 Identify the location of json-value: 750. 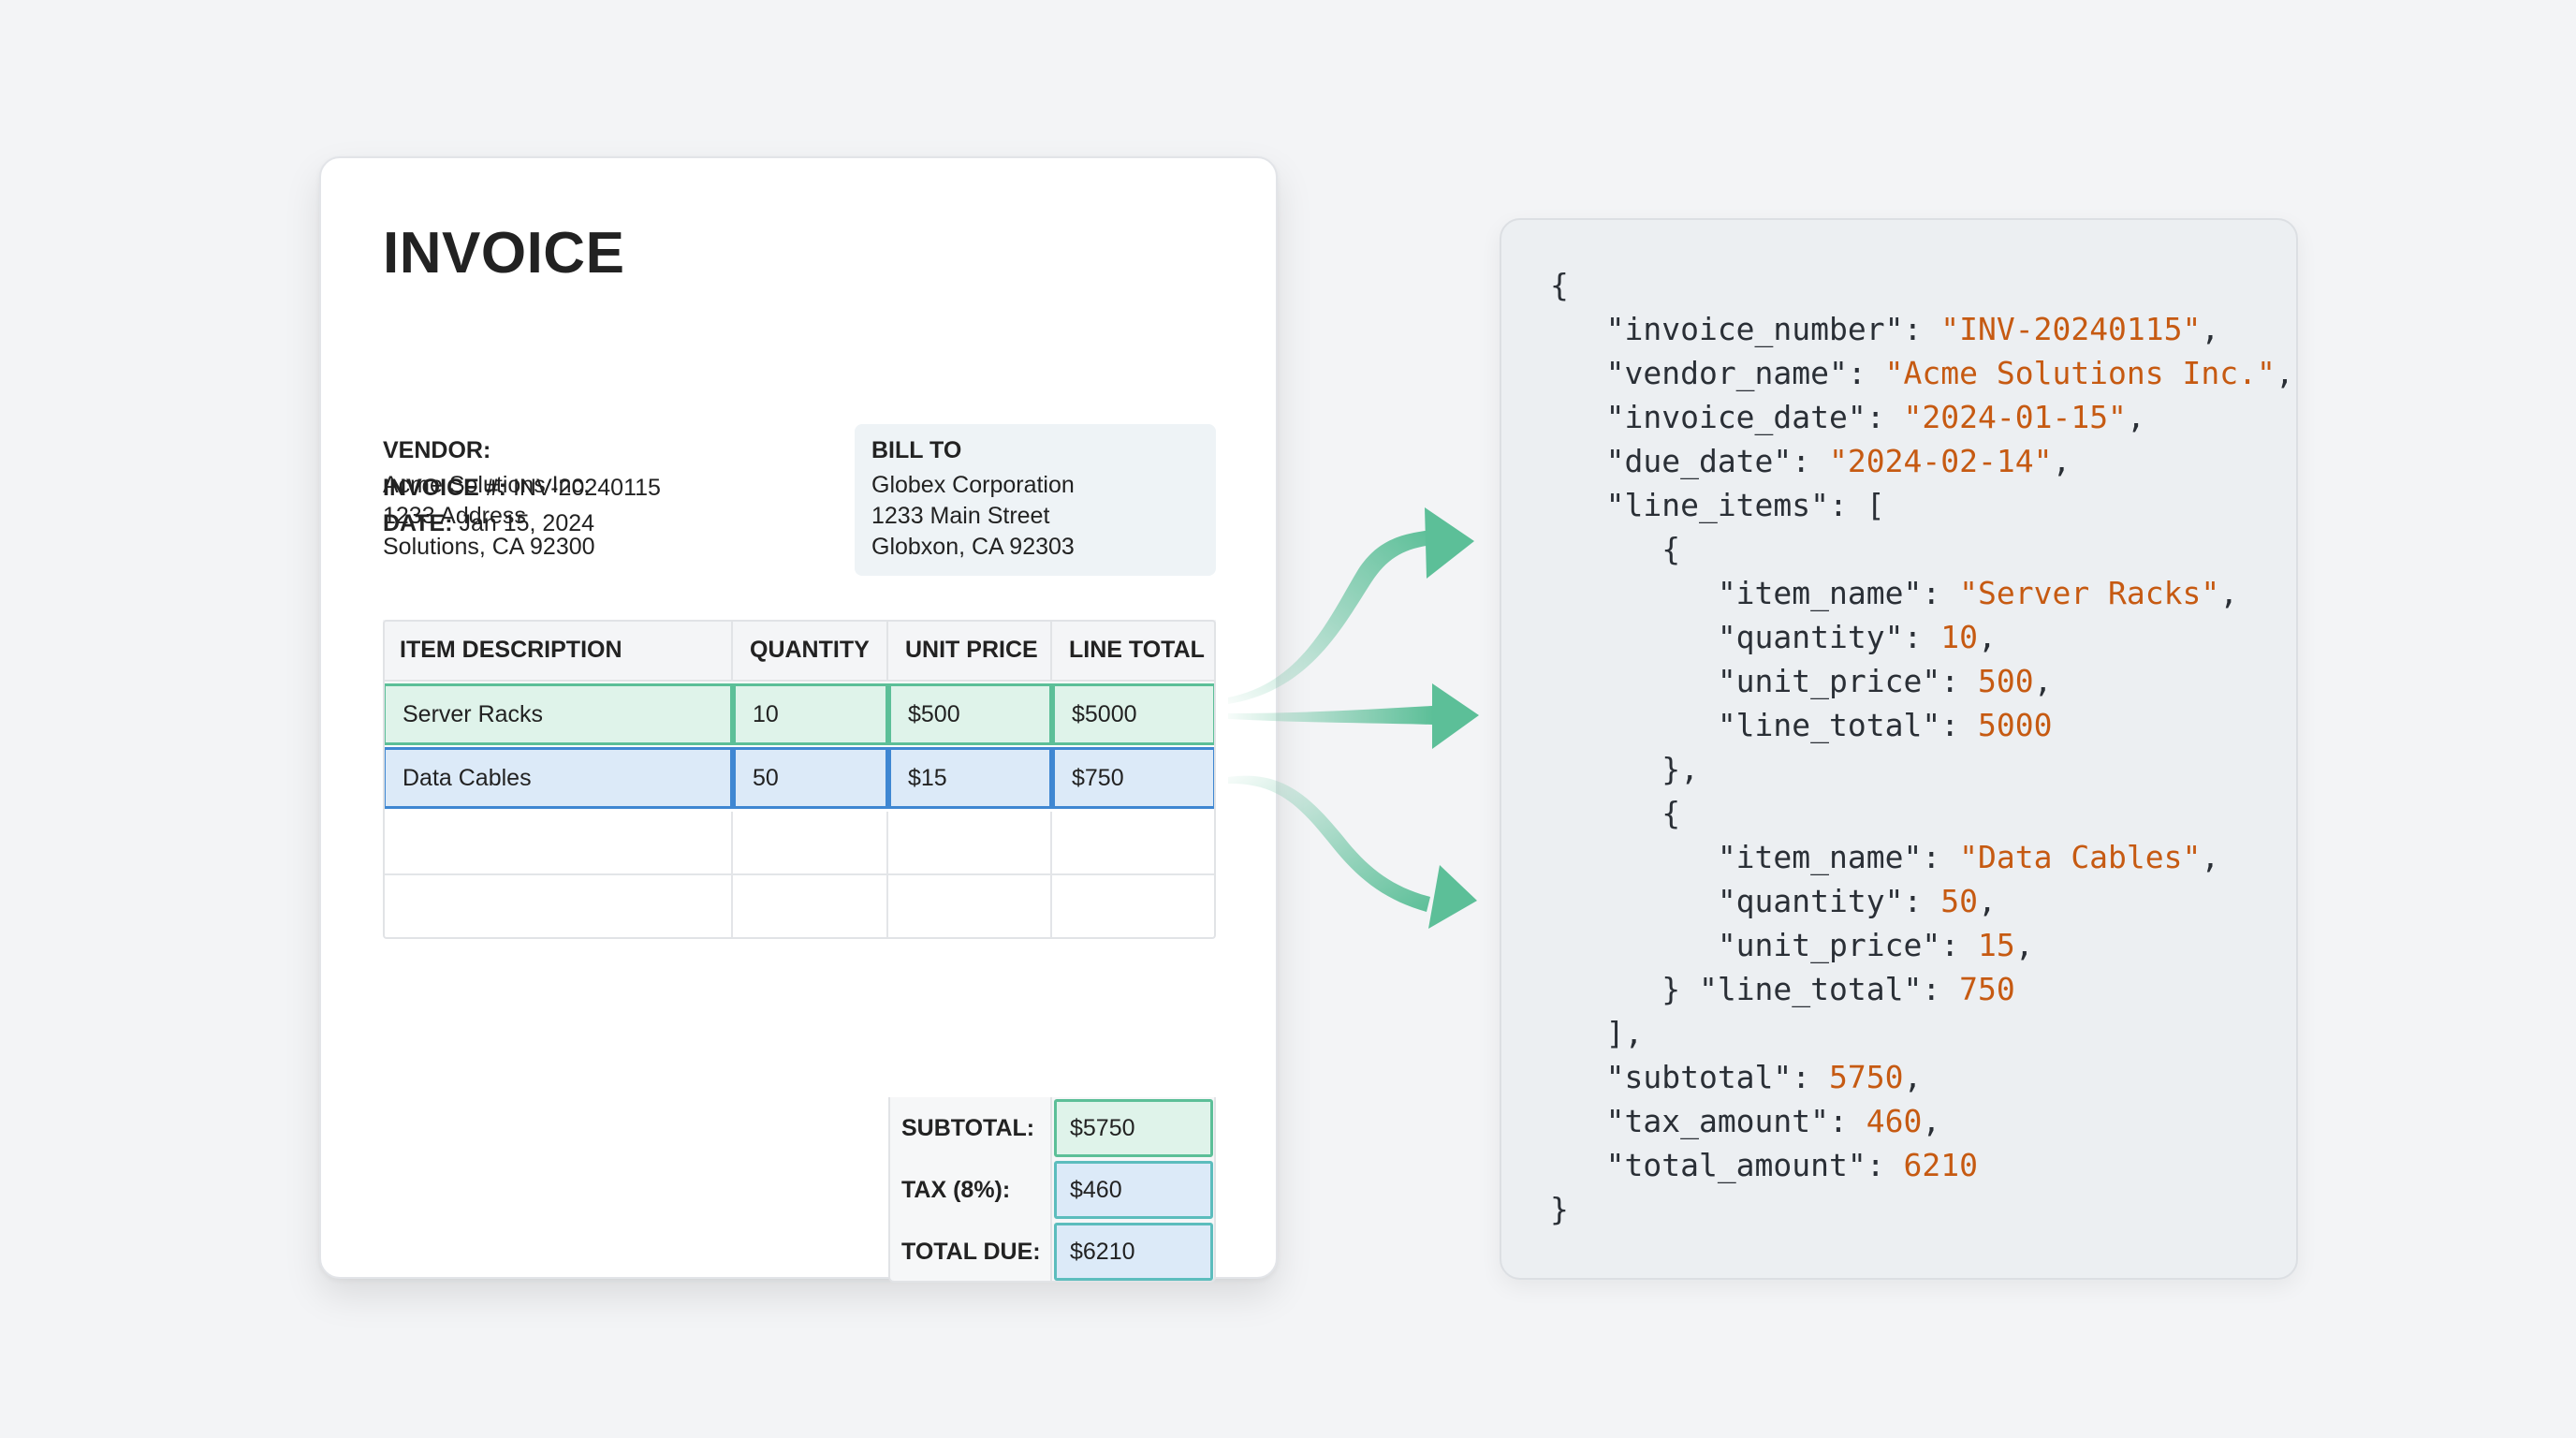
(1987, 989).